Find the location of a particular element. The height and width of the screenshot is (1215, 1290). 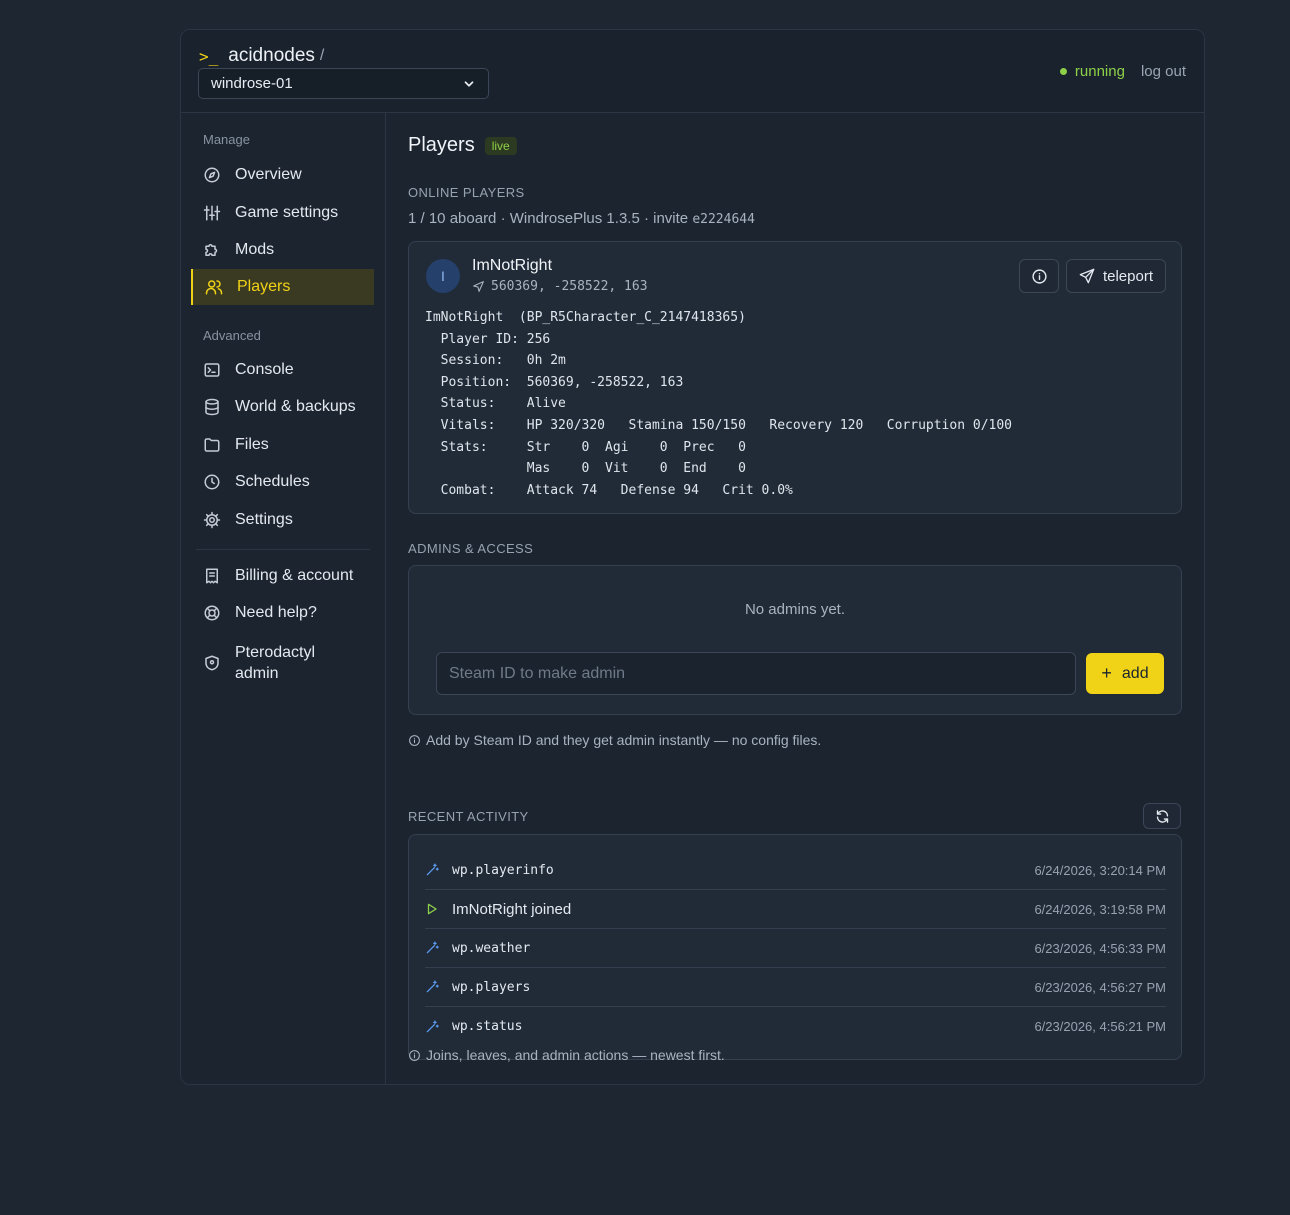

activity-row: wp.status 6/23/2026, 4:56:21 PM is located at coordinates (795, 1026).